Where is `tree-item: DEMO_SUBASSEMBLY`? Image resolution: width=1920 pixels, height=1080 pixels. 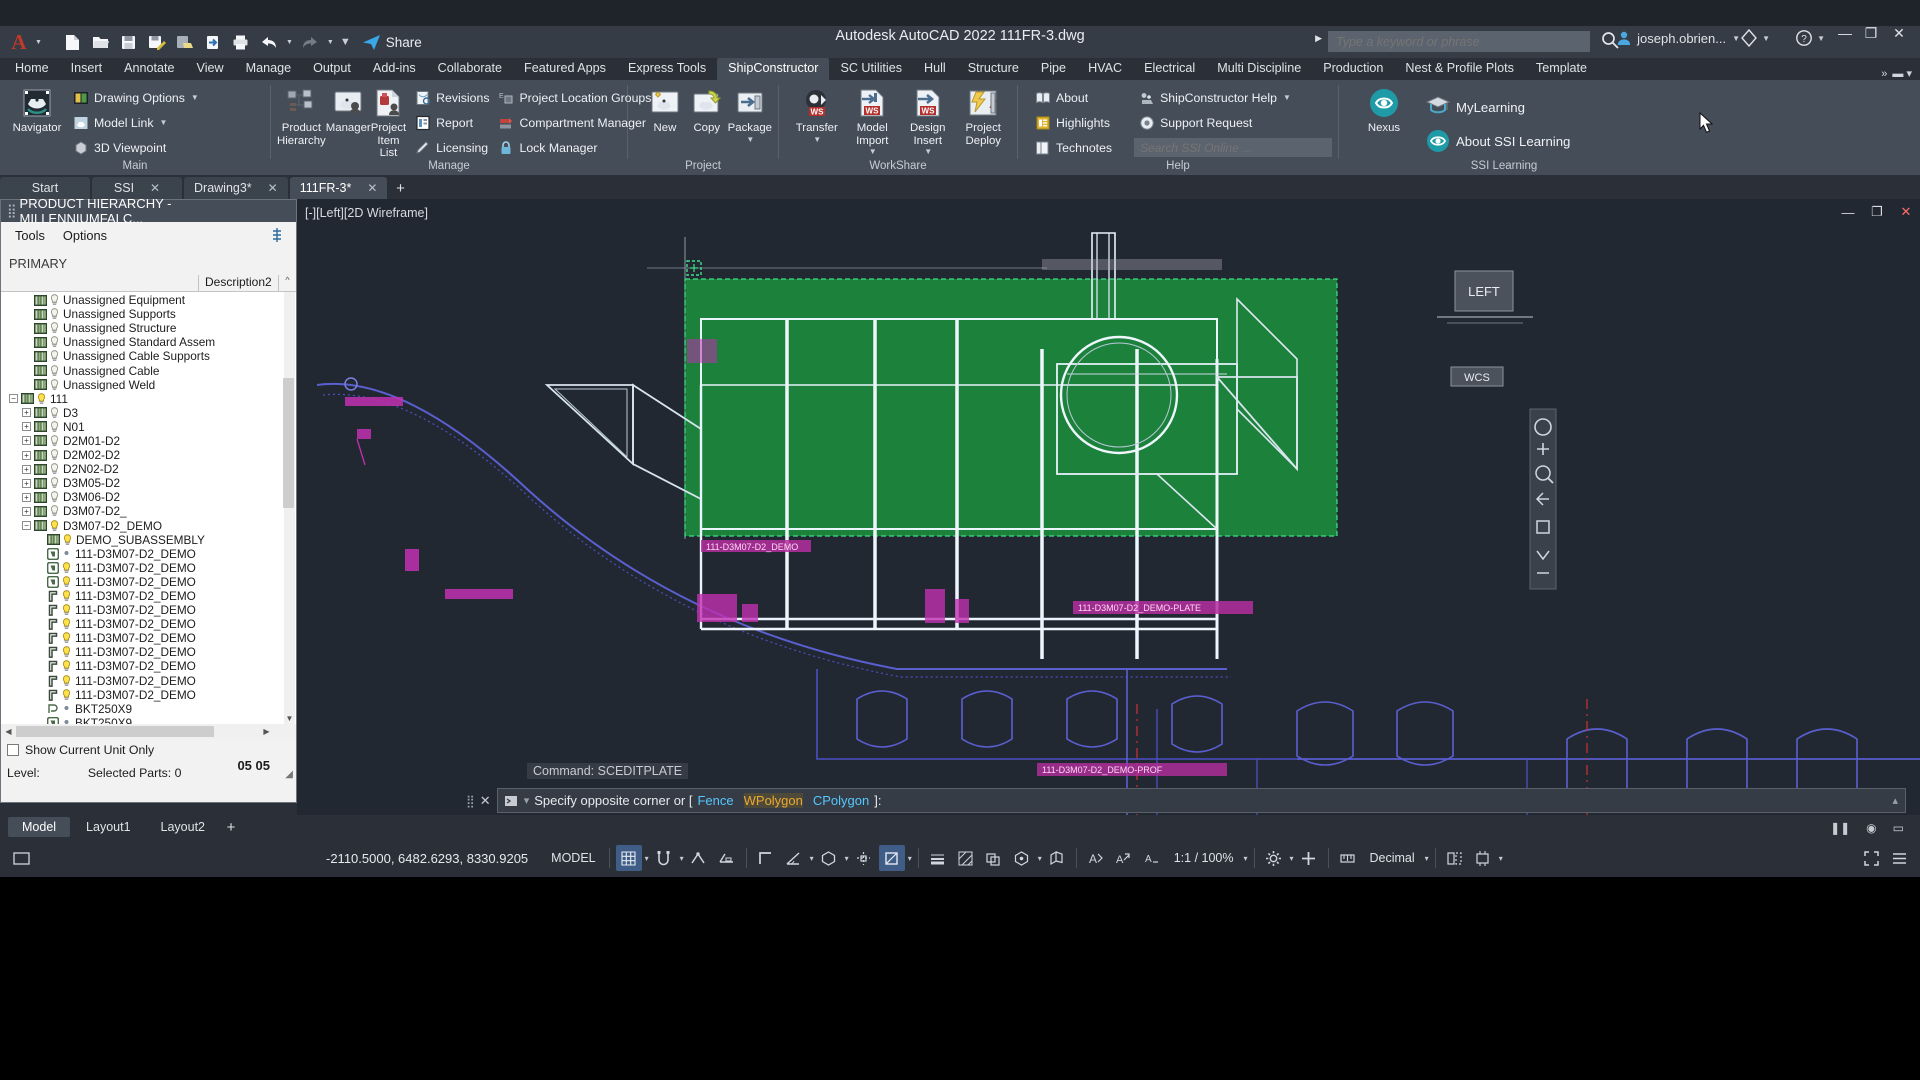
tree-item: DEMO_SUBASSEMBLY is located at coordinates (148, 540).